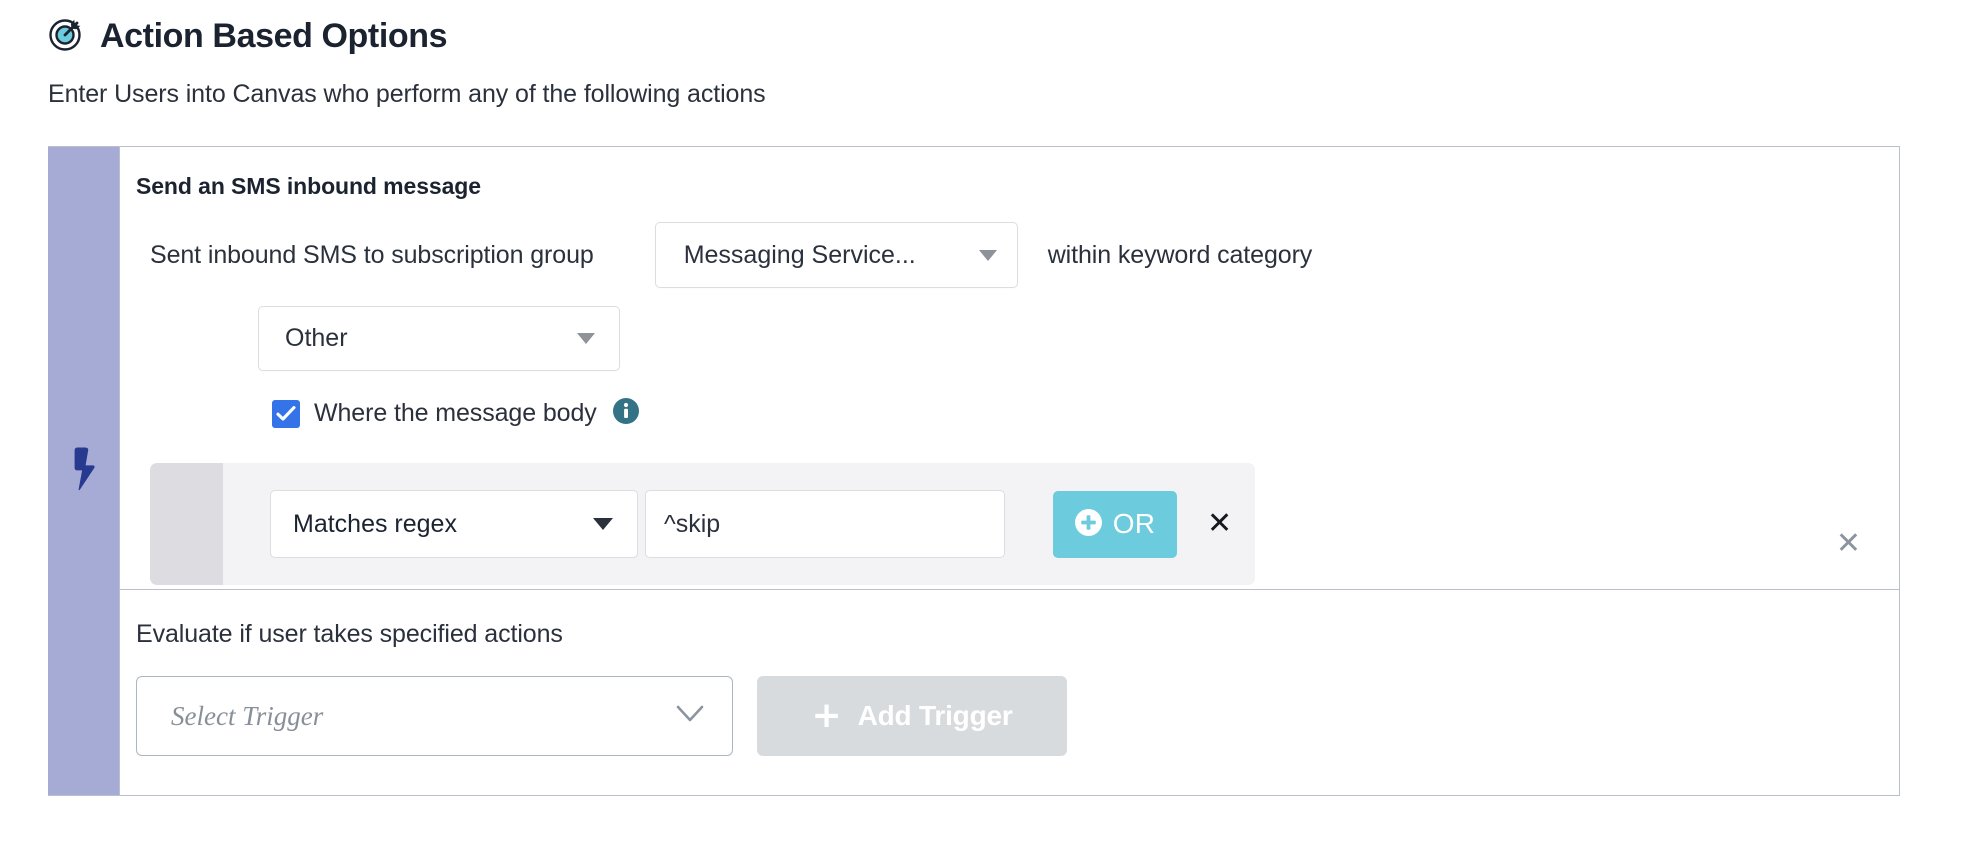  Describe the element at coordinates (186, 524) in the screenshot. I see `filter-drag-handle` at that location.